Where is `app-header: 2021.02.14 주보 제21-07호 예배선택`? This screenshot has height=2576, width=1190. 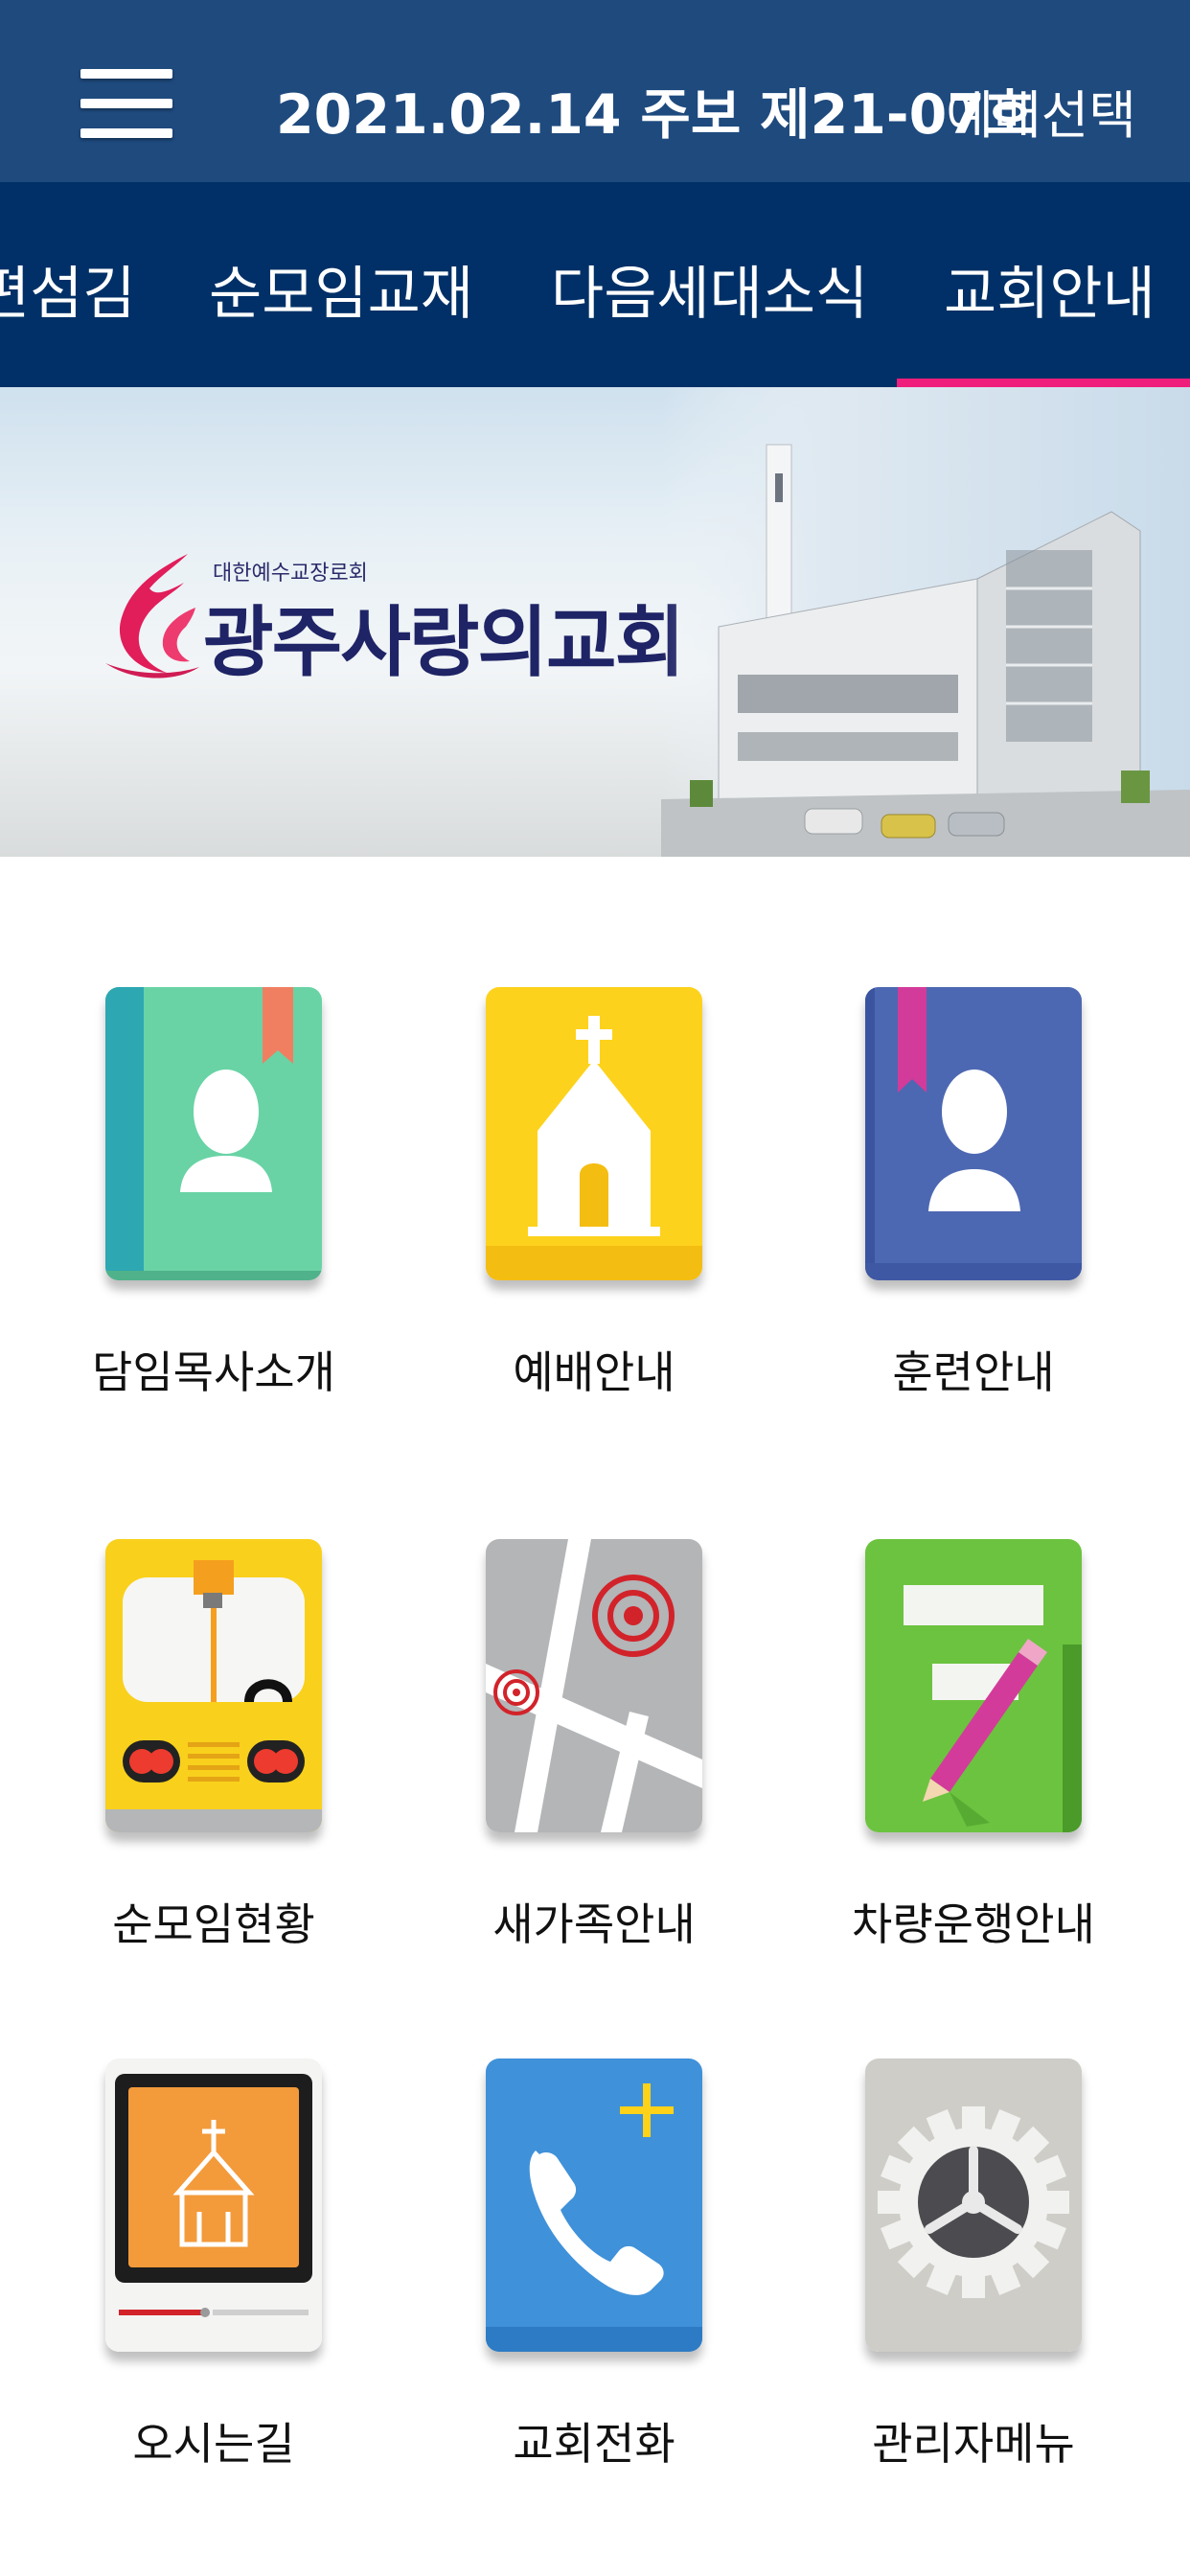
app-header: 2021.02.14 주보 제21-07호 예배선택 is located at coordinates (595, 91).